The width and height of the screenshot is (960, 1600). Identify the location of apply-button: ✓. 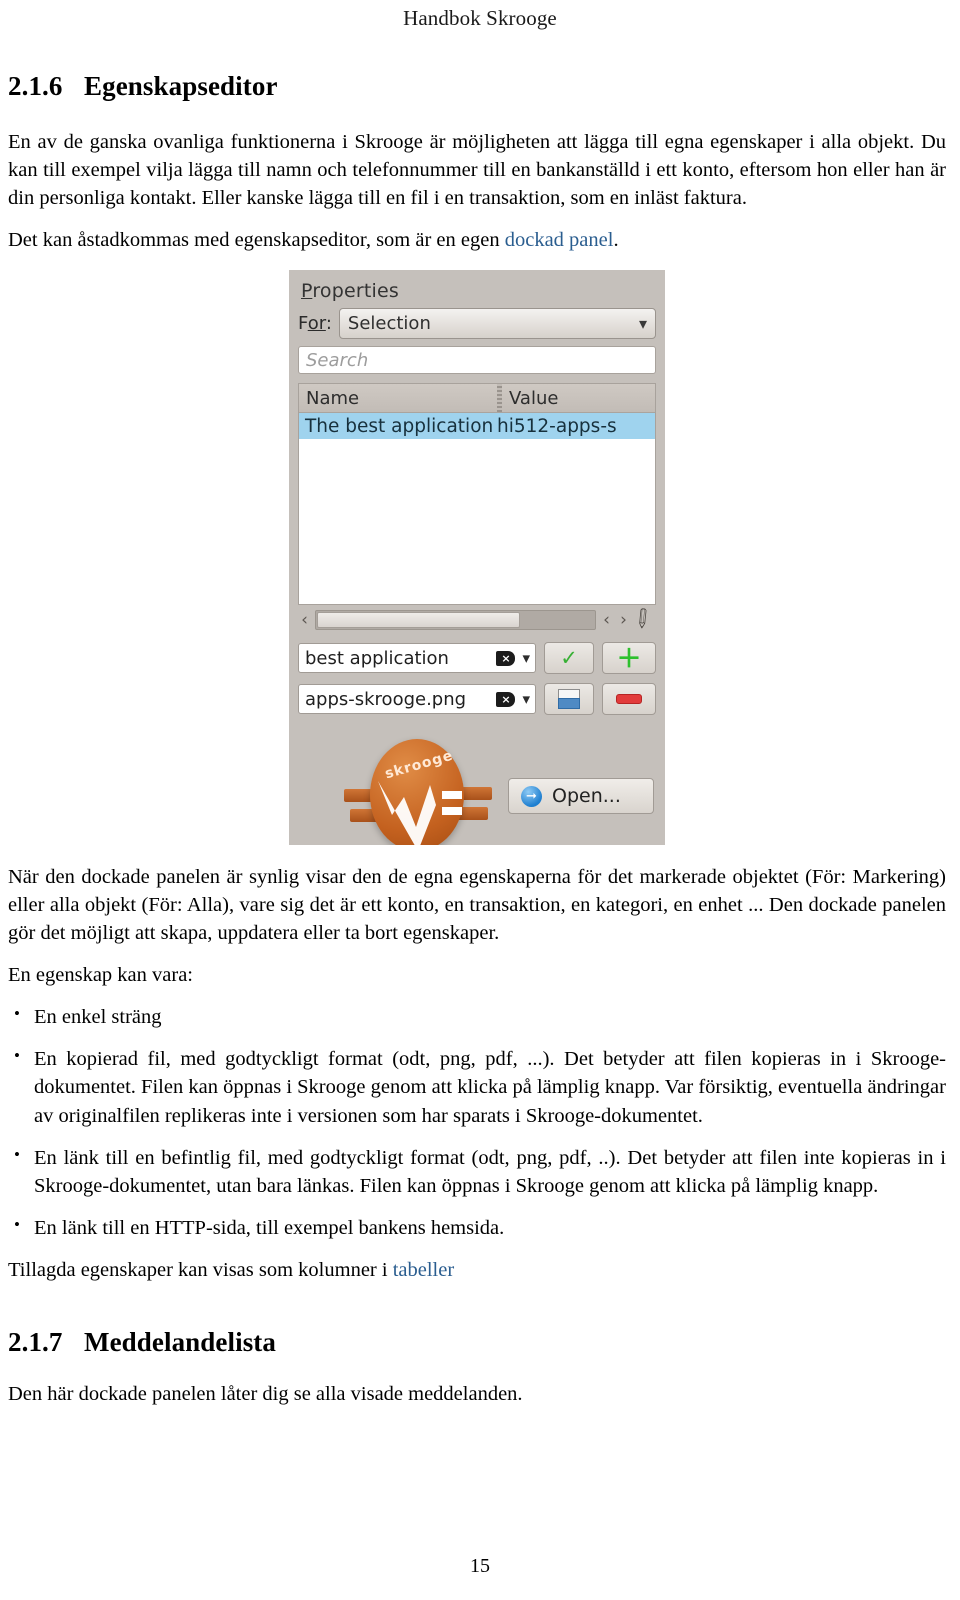
(569, 658).